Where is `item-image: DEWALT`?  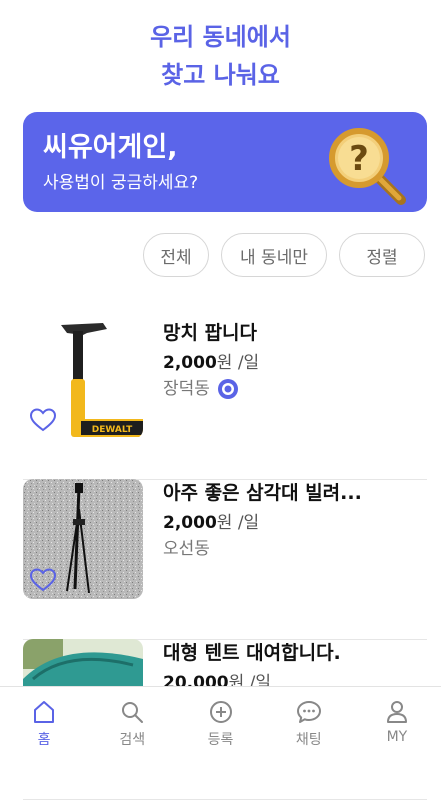 item-image: DEWALT is located at coordinates (83, 379).